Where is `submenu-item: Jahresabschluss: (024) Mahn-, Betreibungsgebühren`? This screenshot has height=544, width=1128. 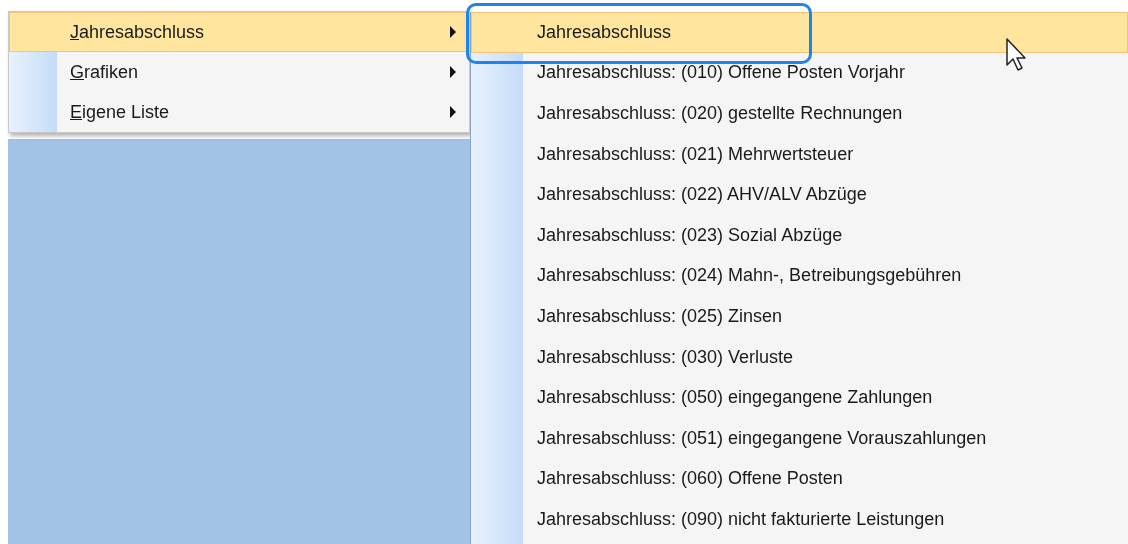 submenu-item: Jahresabschluss: (024) Mahn-, Betreibungsgebühren is located at coordinates (799, 276).